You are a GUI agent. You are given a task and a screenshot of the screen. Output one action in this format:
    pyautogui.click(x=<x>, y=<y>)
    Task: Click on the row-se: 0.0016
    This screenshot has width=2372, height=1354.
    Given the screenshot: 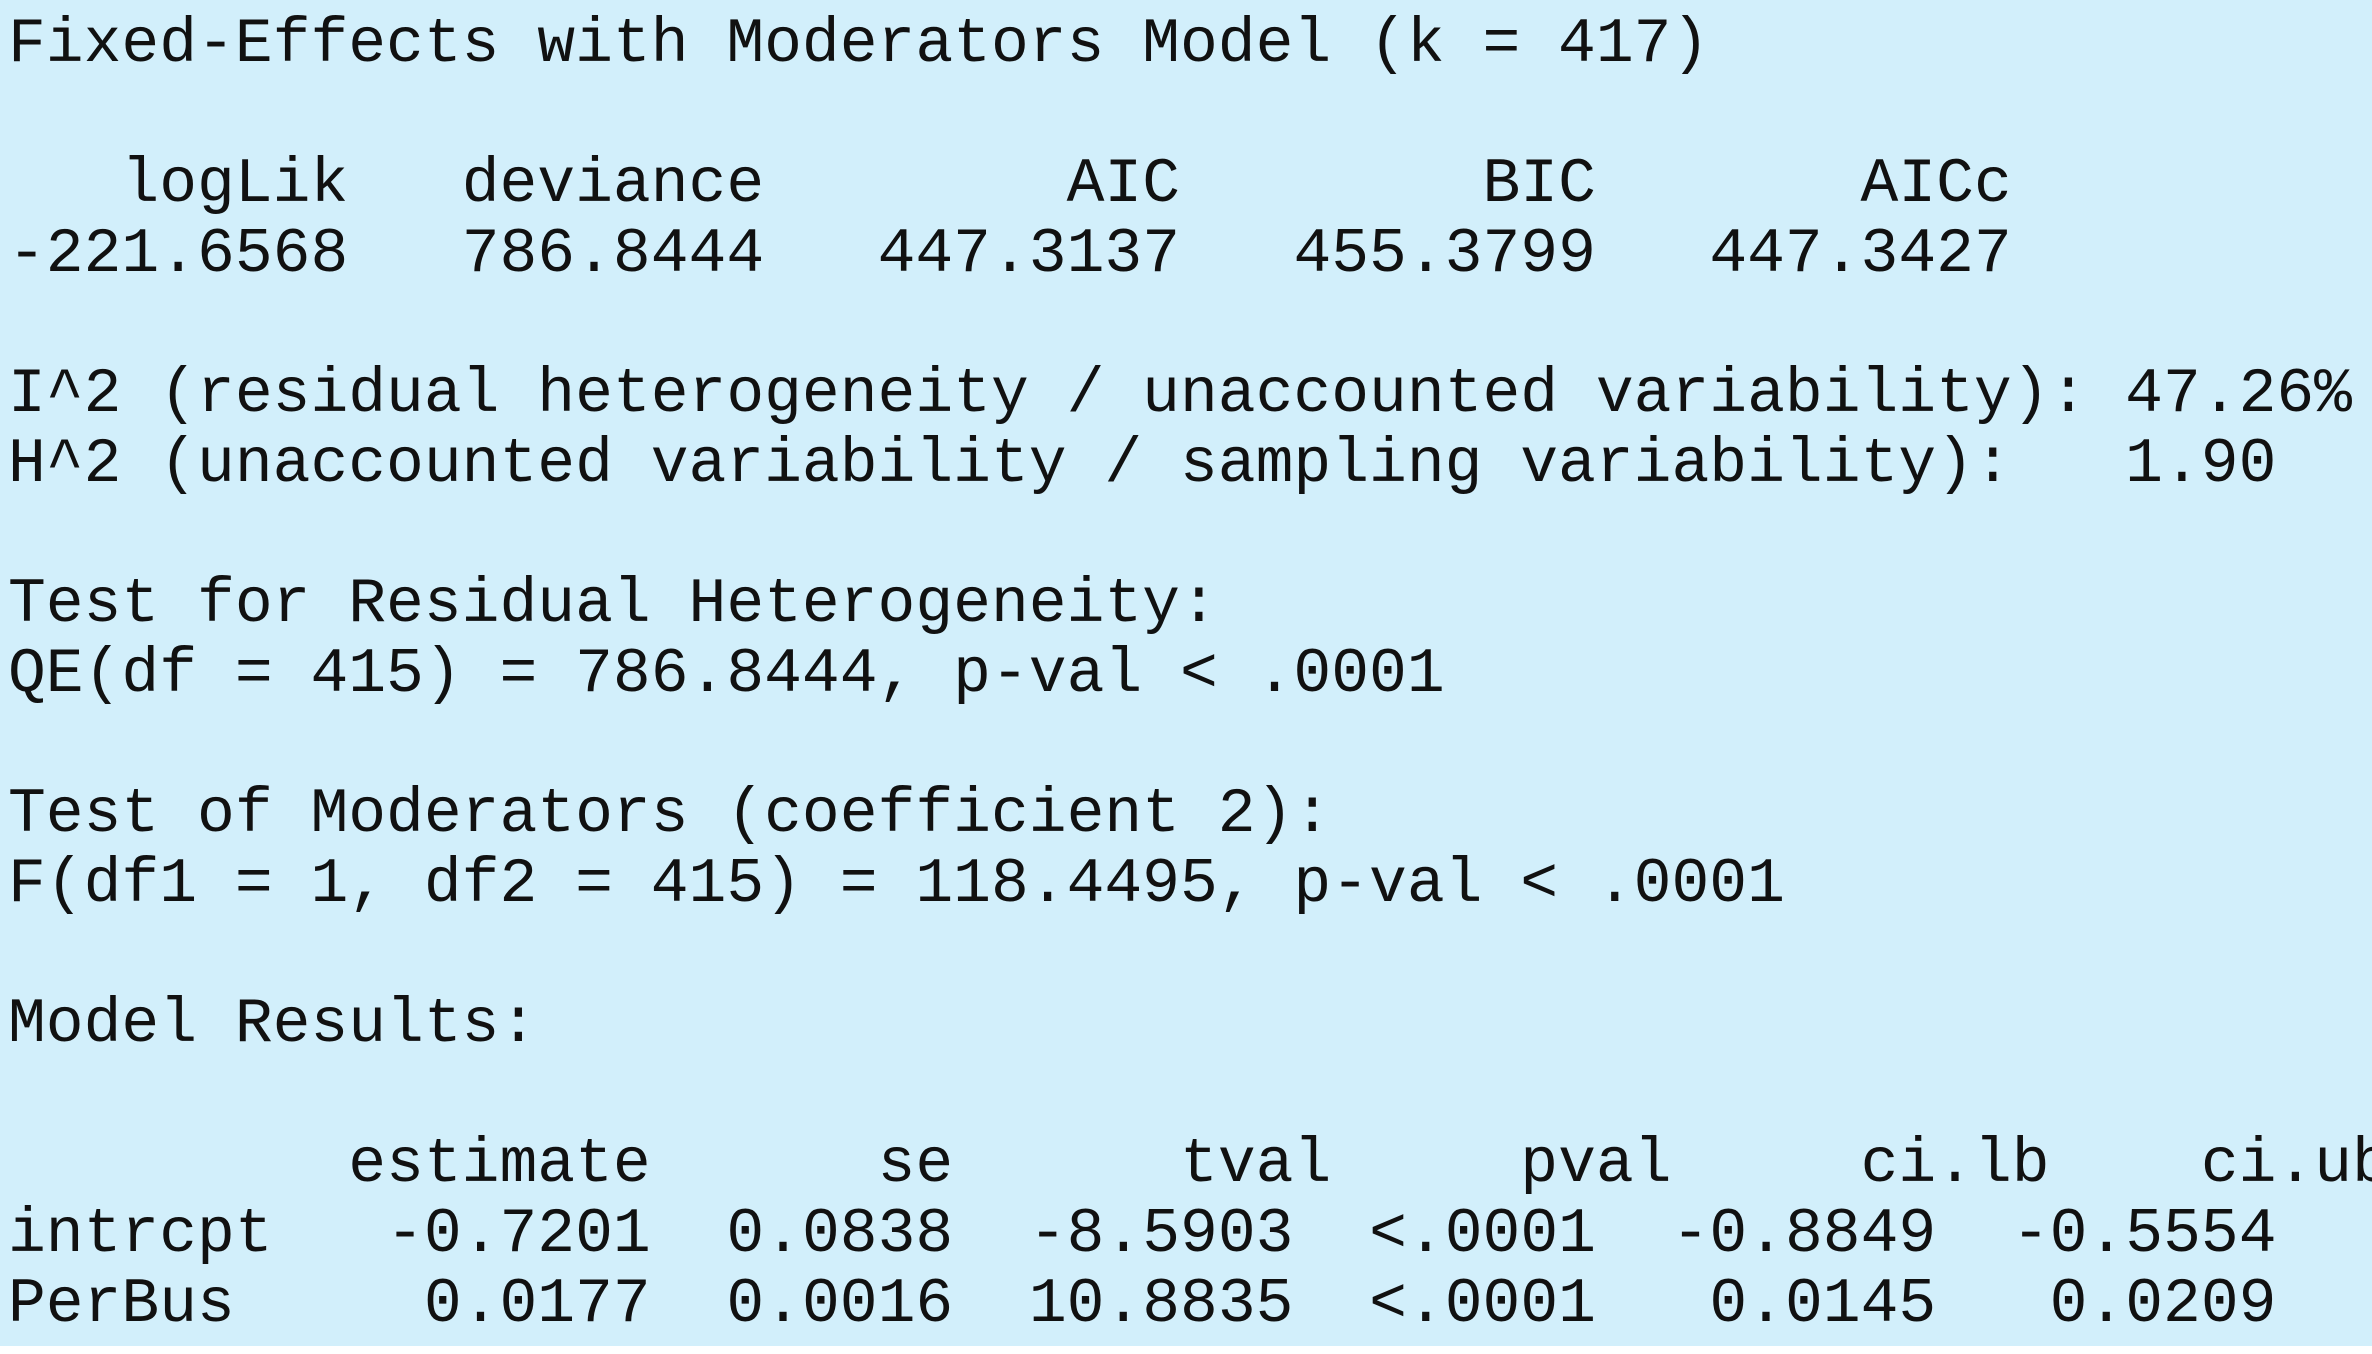 What is the action you would take?
    pyautogui.click(x=840, y=1304)
    